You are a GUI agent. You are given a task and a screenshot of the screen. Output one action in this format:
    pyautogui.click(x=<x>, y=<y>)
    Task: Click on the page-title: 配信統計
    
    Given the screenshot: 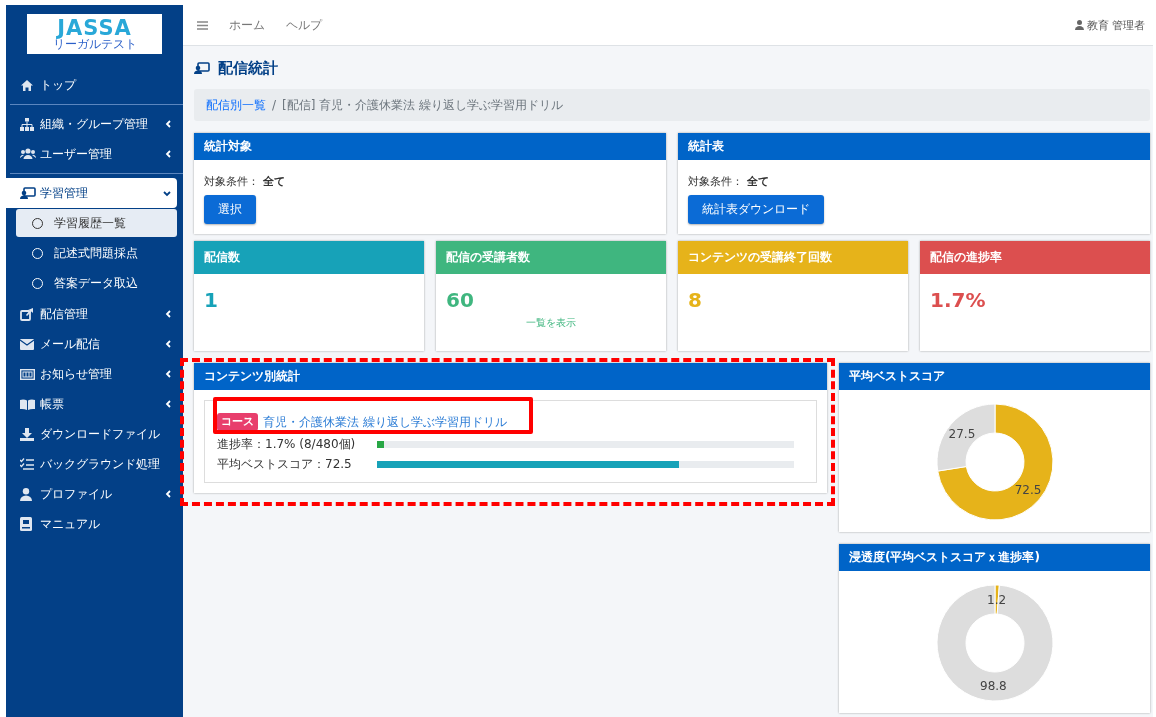 What is the action you would take?
    pyautogui.click(x=248, y=68)
    